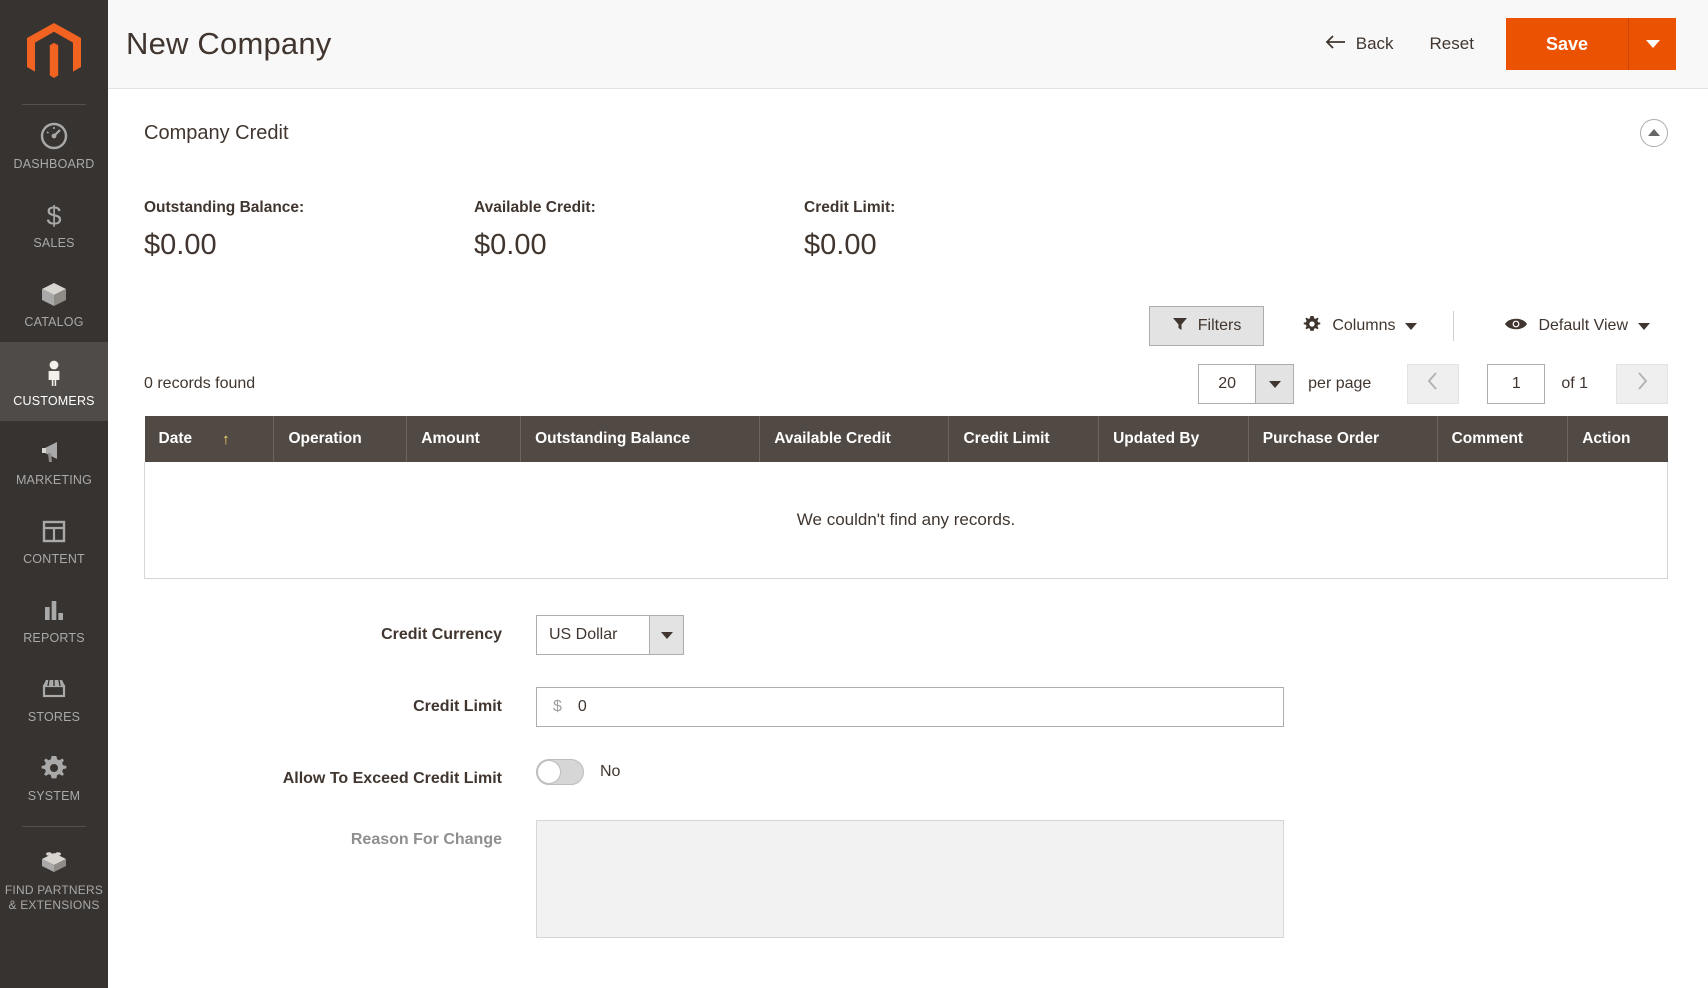 This screenshot has height=988, width=1708. What do you see at coordinates (54, 890) in the screenshot?
I see `sidebar-item-label-line1: FIND PARTNERS` at bounding box center [54, 890].